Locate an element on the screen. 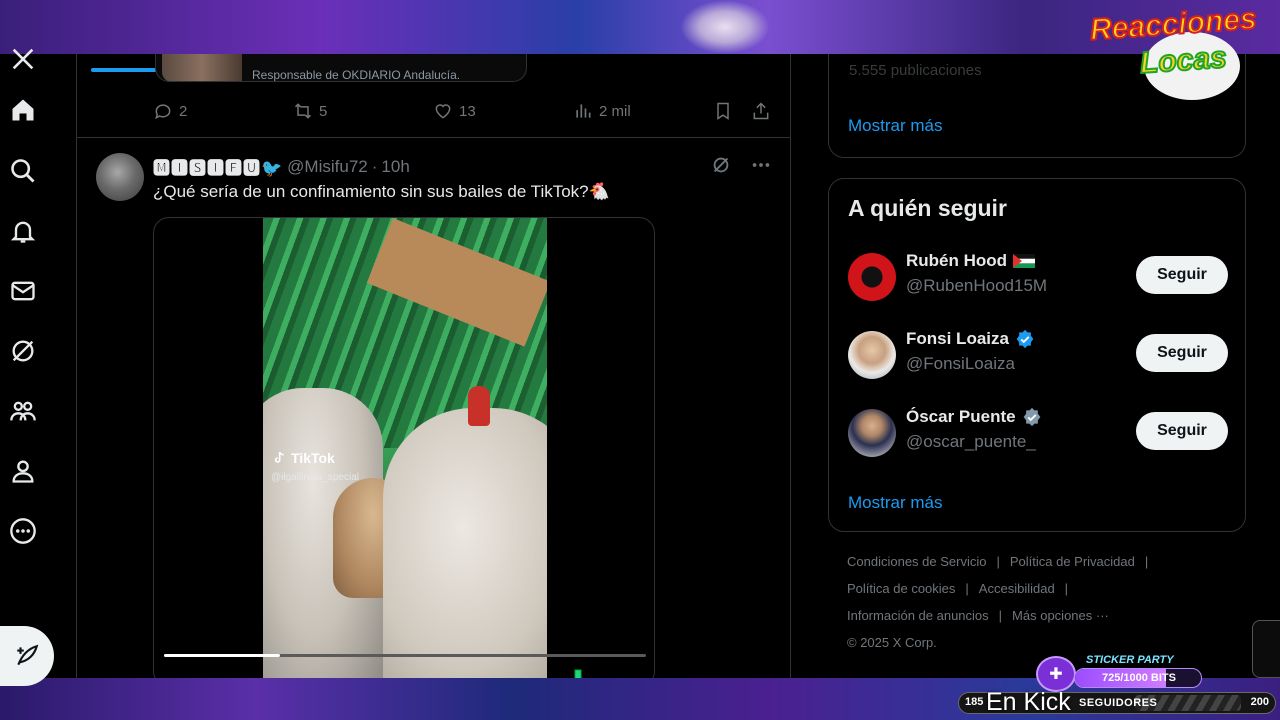 This screenshot has height=720, width=1280. heart-icon is located at coordinates (443, 111).